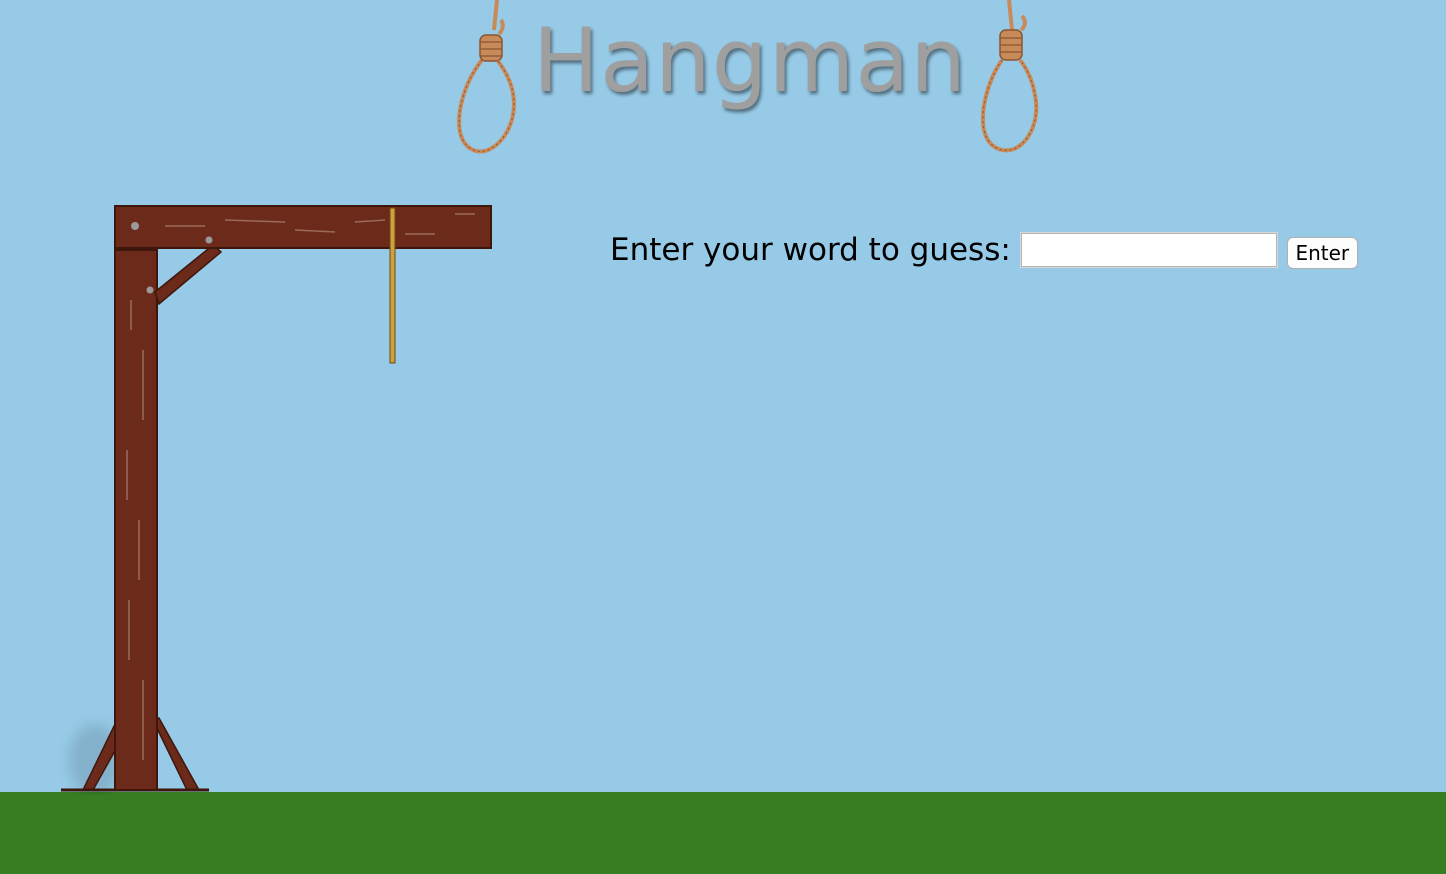 This screenshot has width=1446, height=874. Describe the element at coordinates (750, 60) in the screenshot. I see `page-title: Hangman` at that location.